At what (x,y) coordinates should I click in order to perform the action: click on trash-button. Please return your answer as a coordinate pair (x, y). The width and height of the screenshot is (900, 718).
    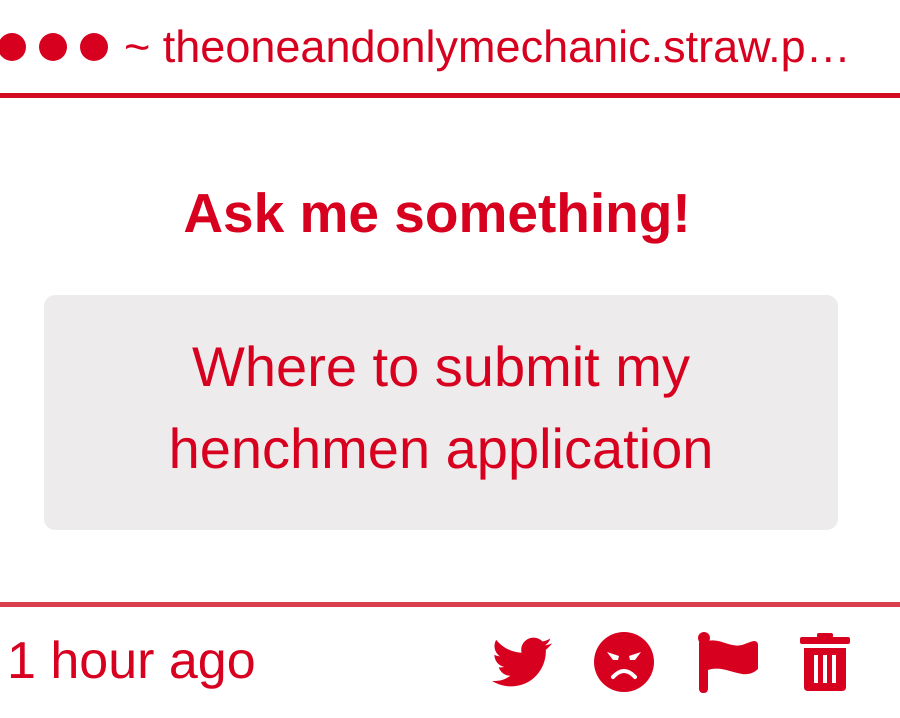
    Looking at the image, I should click on (825, 662).